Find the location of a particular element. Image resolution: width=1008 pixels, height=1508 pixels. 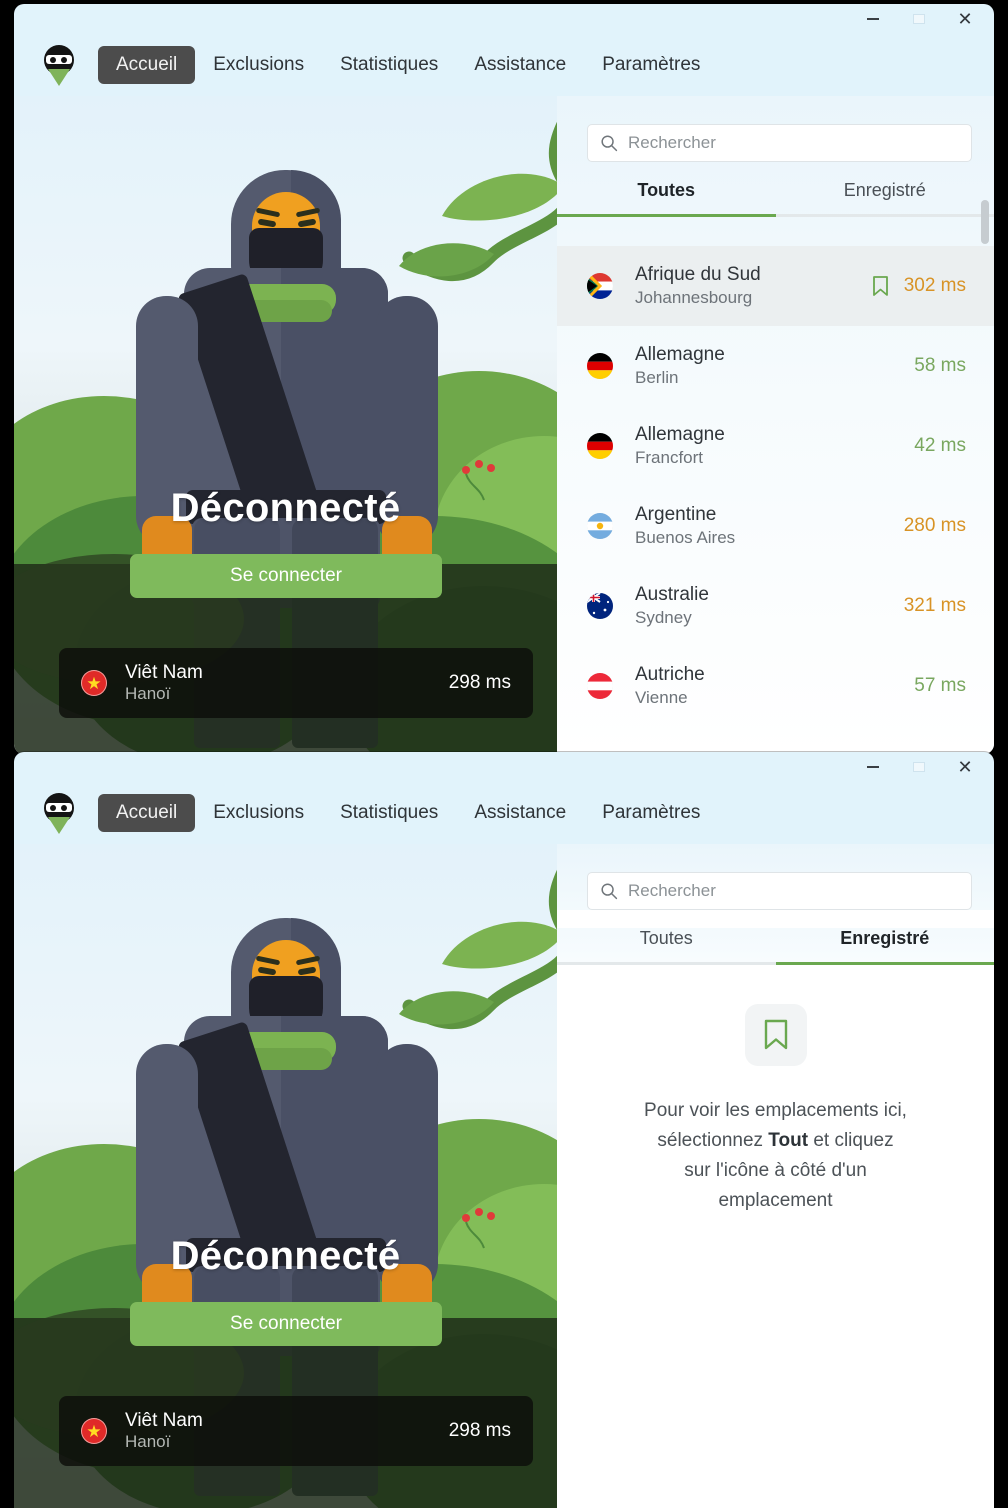

table-row: Autriche Vienne 57 ms is located at coordinates (775, 686).